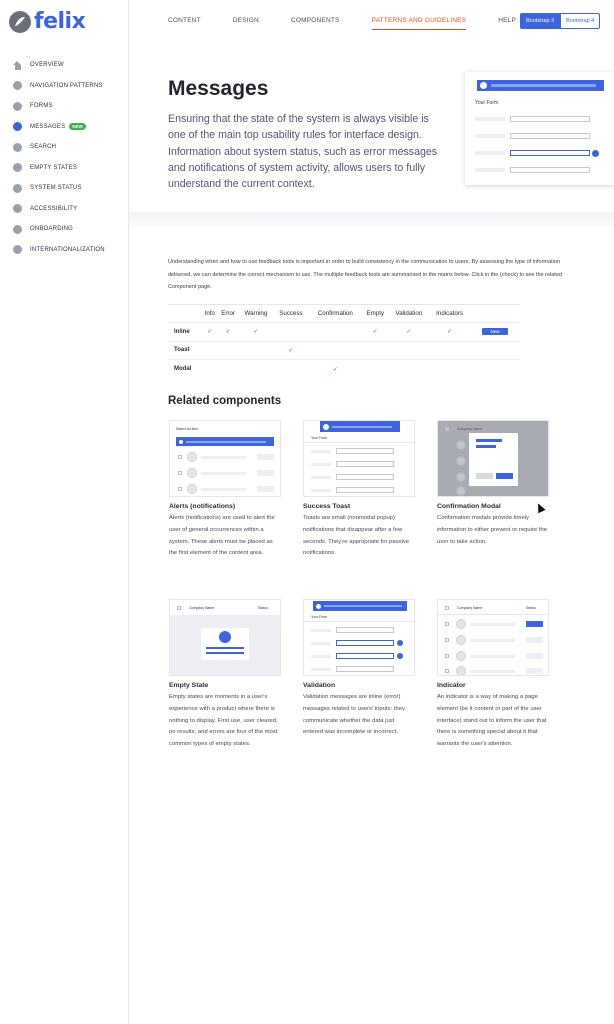 Image resolution: width=614 pixels, height=1024 pixels. What do you see at coordinates (315, 23) in the screenshot?
I see `topnav-components: COMPONENTS` at bounding box center [315, 23].